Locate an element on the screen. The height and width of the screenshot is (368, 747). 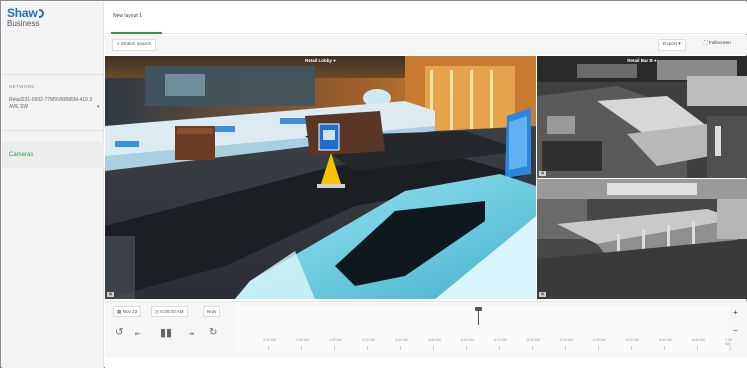
fullscreen-icon: ⛶ is located at coordinates (706, 43).